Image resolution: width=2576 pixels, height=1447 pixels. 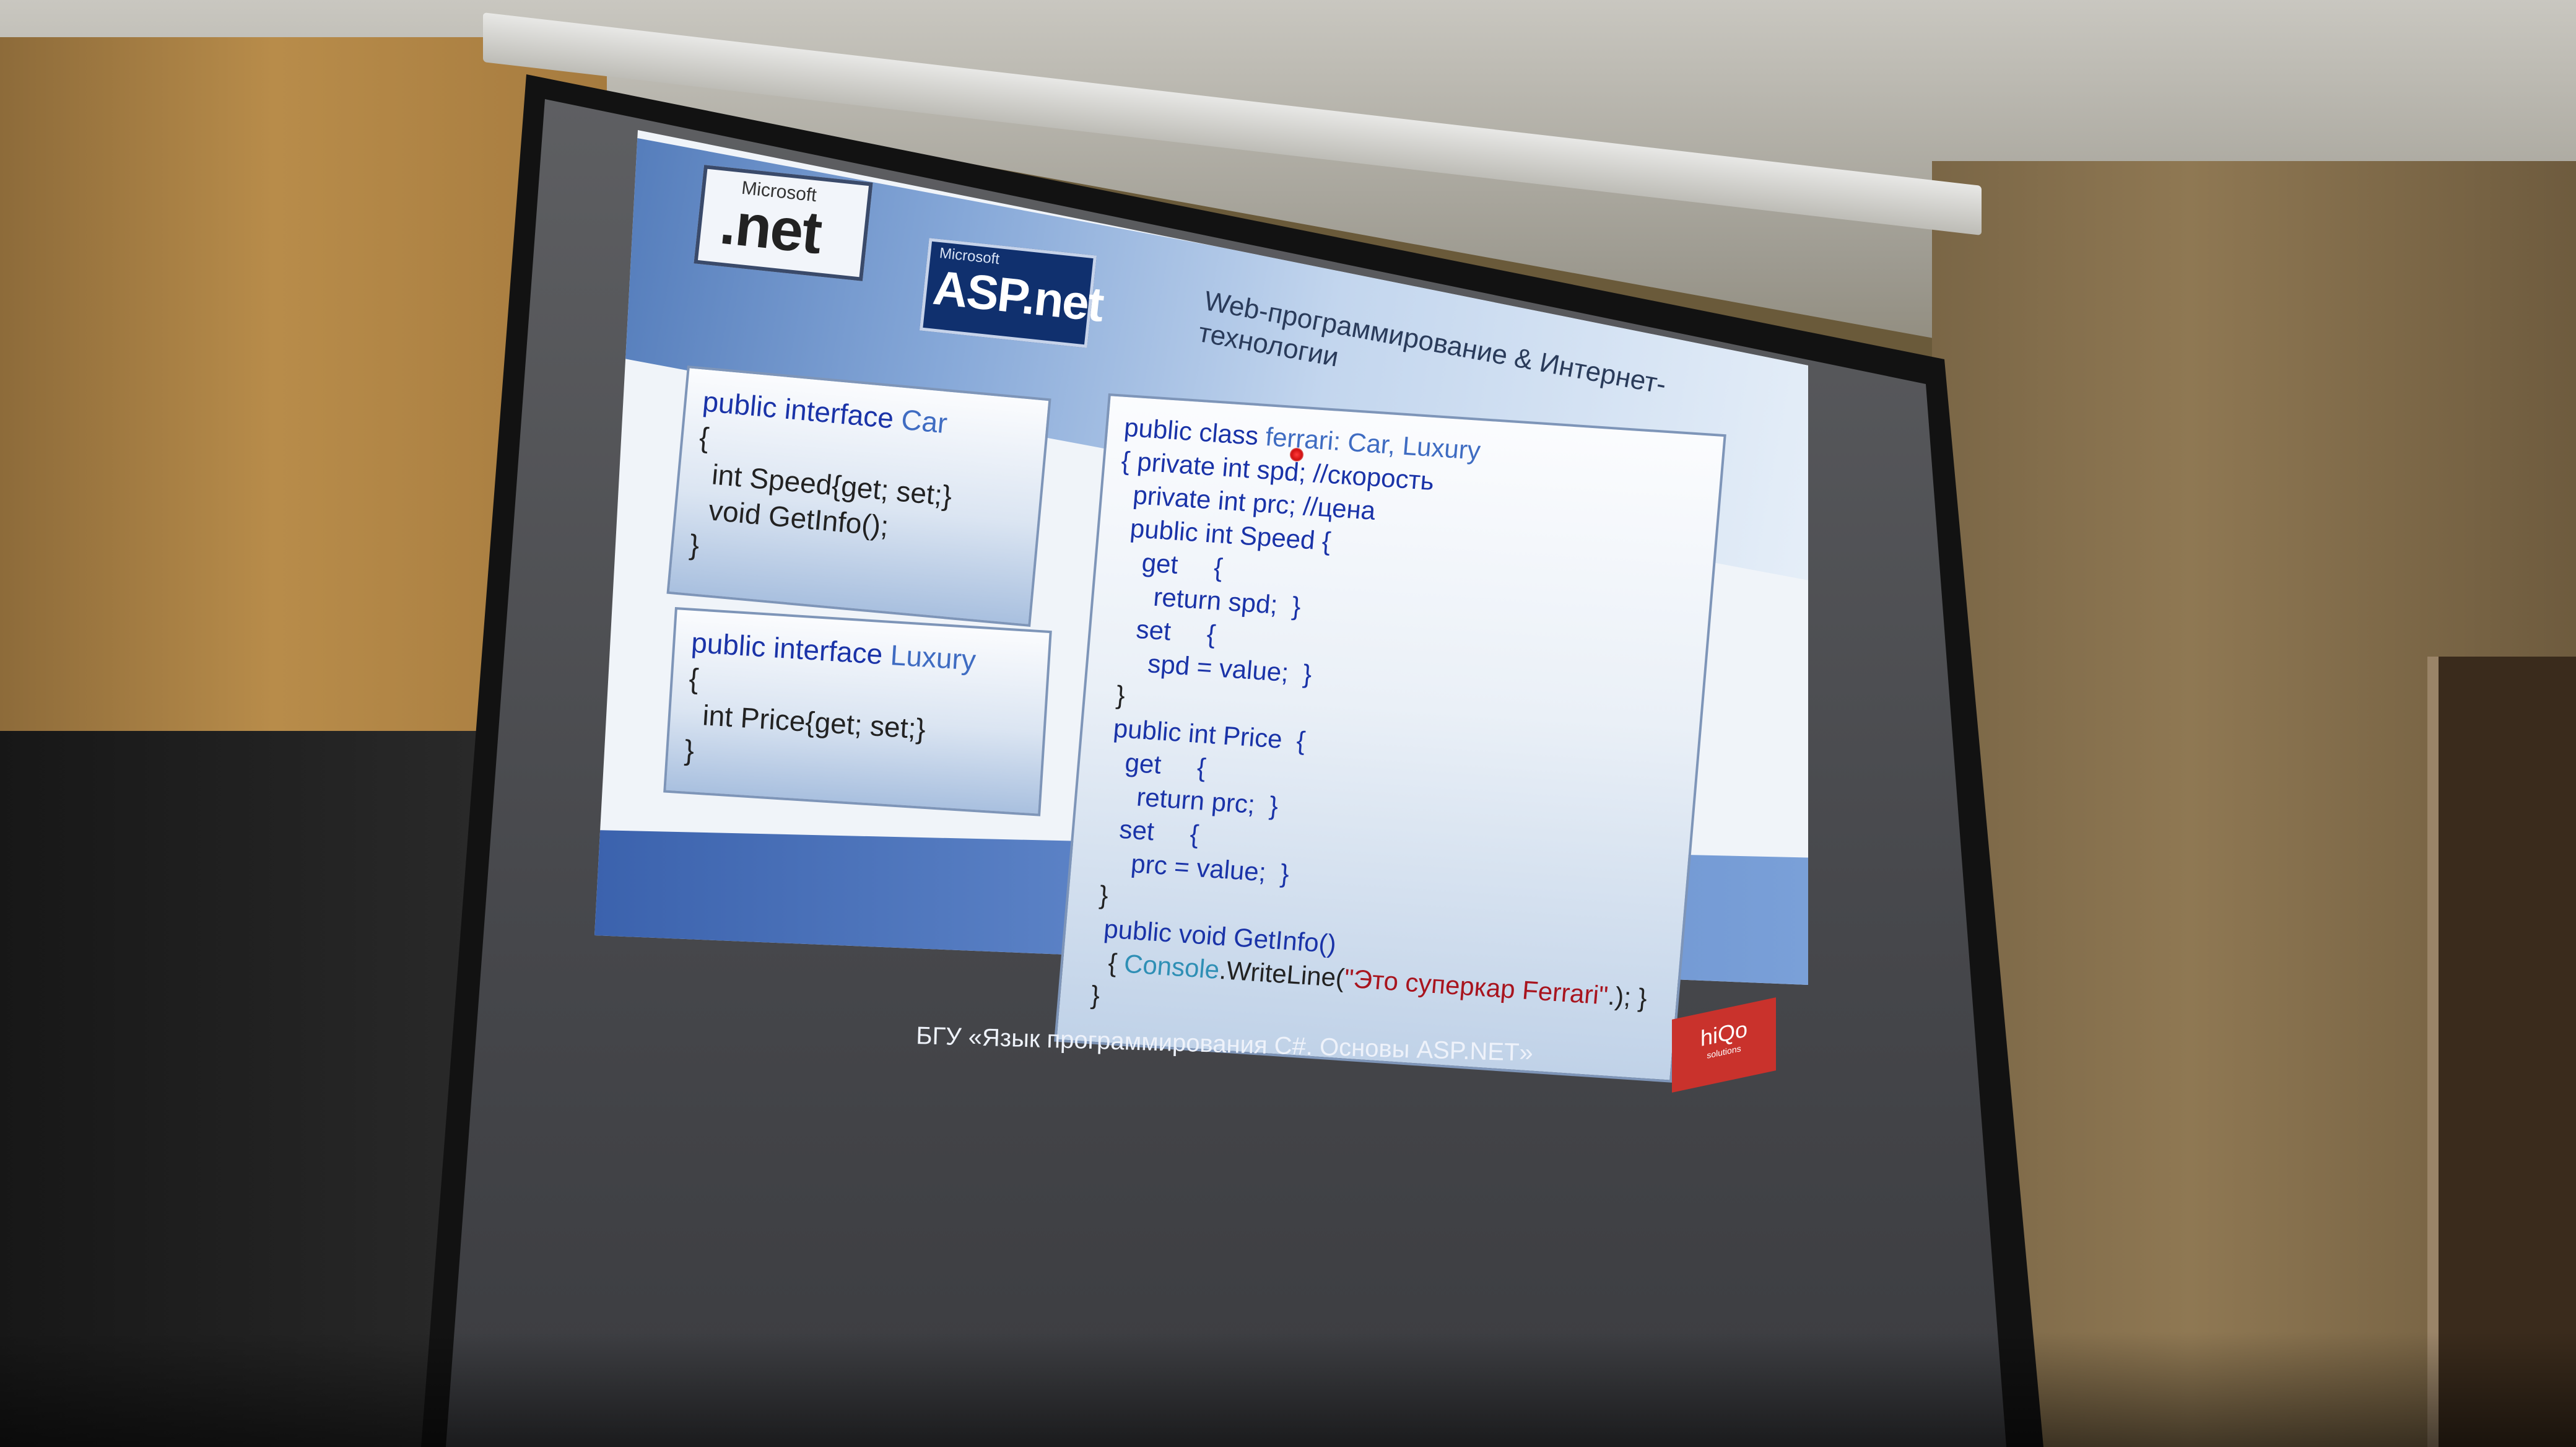 I want to click on aspnet-logo: Microsoft ASP.net, so click(x=1012, y=293).